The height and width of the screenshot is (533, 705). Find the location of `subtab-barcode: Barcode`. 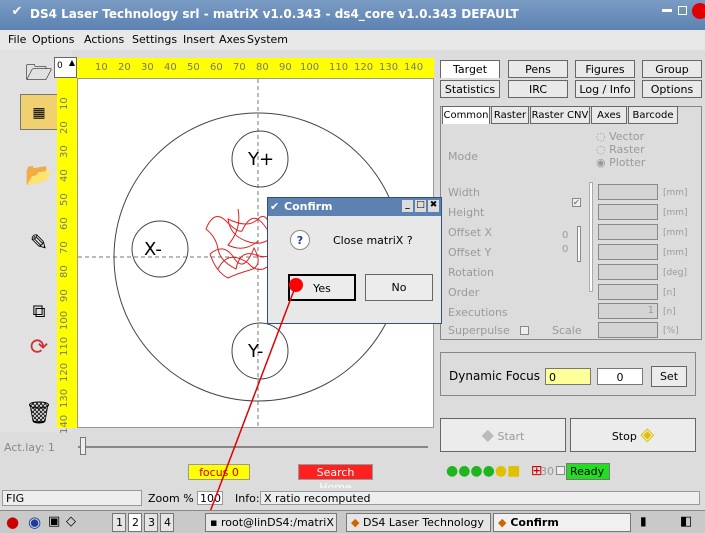

subtab-barcode: Barcode is located at coordinates (653, 115).